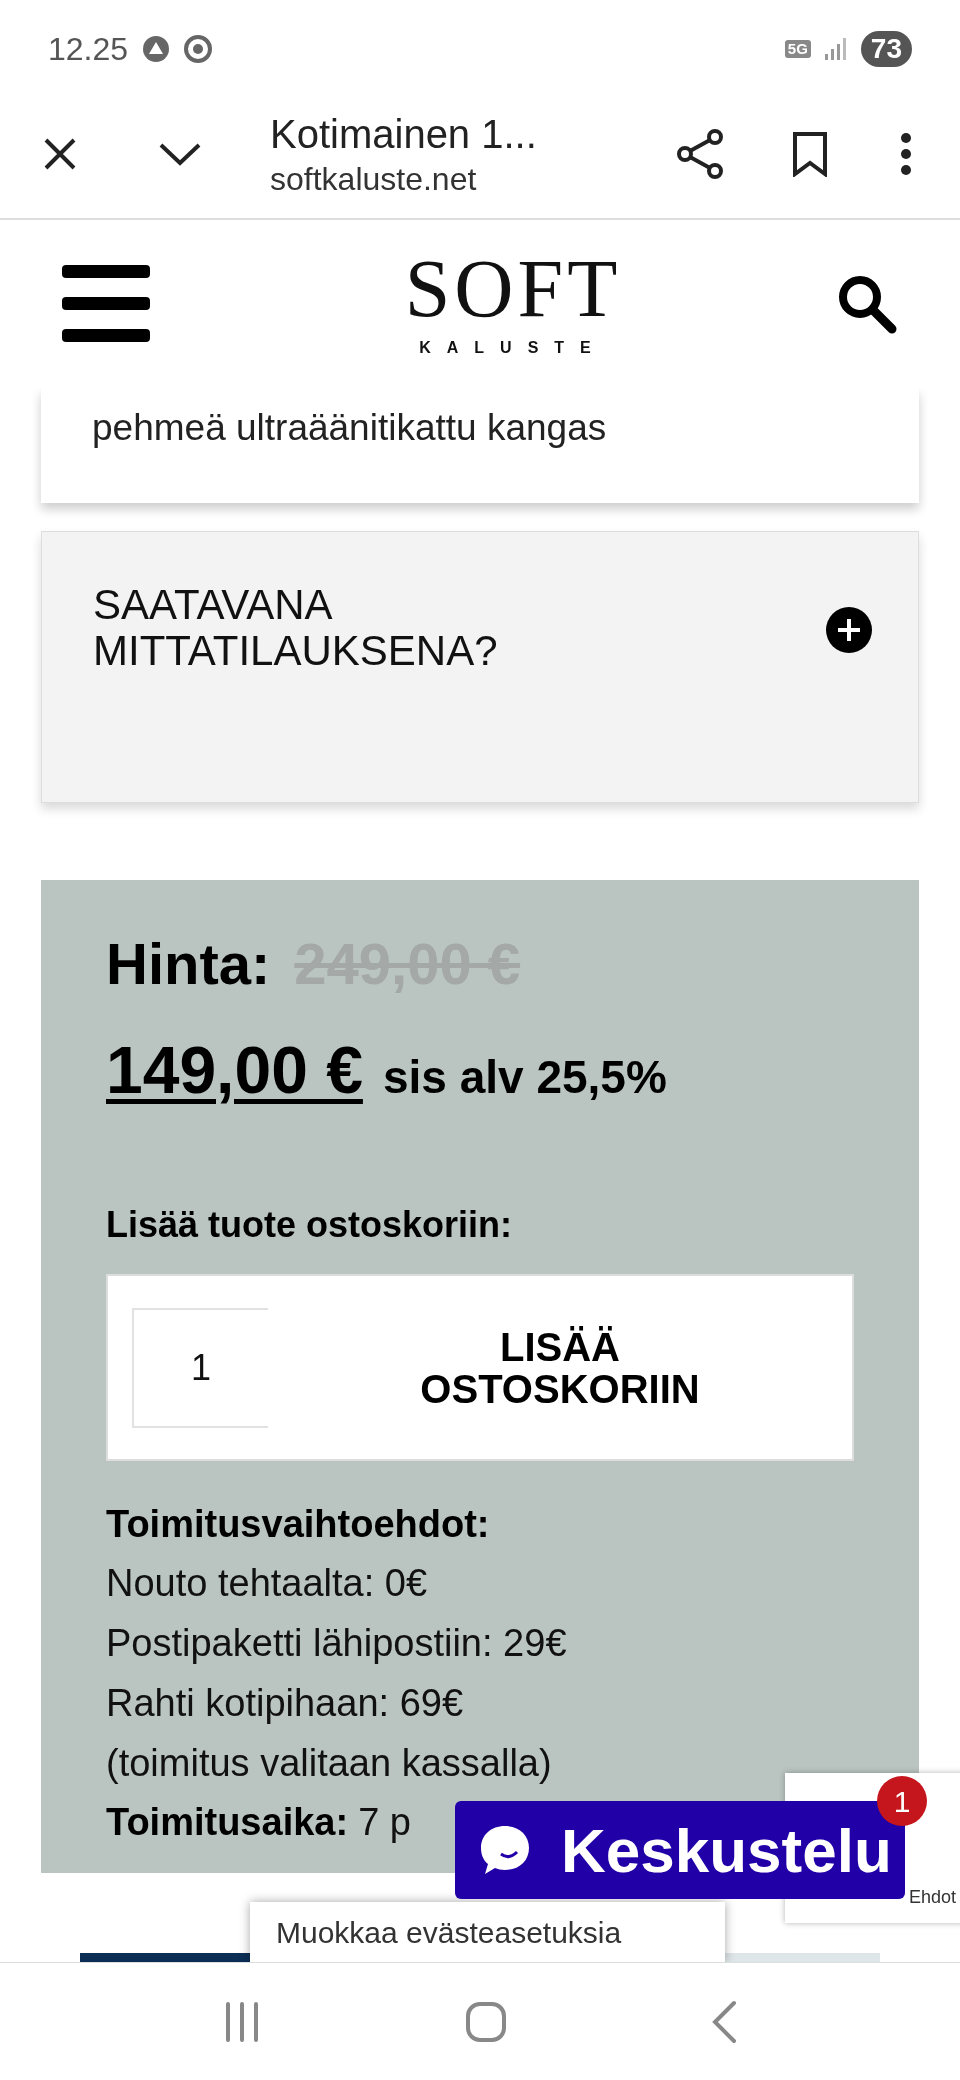 The height and width of the screenshot is (2080, 960). I want to click on battery-level: 73, so click(886, 49).